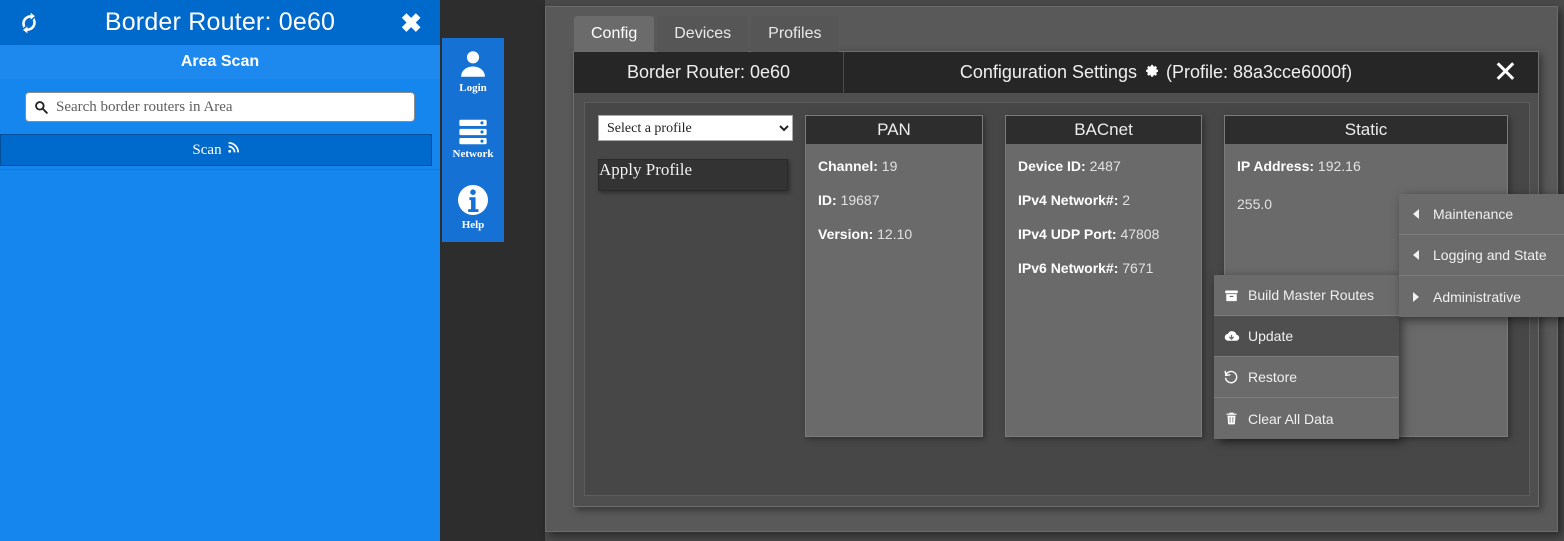  What do you see at coordinates (1416, 296) in the screenshot?
I see `chevron-right-icon` at bounding box center [1416, 296].